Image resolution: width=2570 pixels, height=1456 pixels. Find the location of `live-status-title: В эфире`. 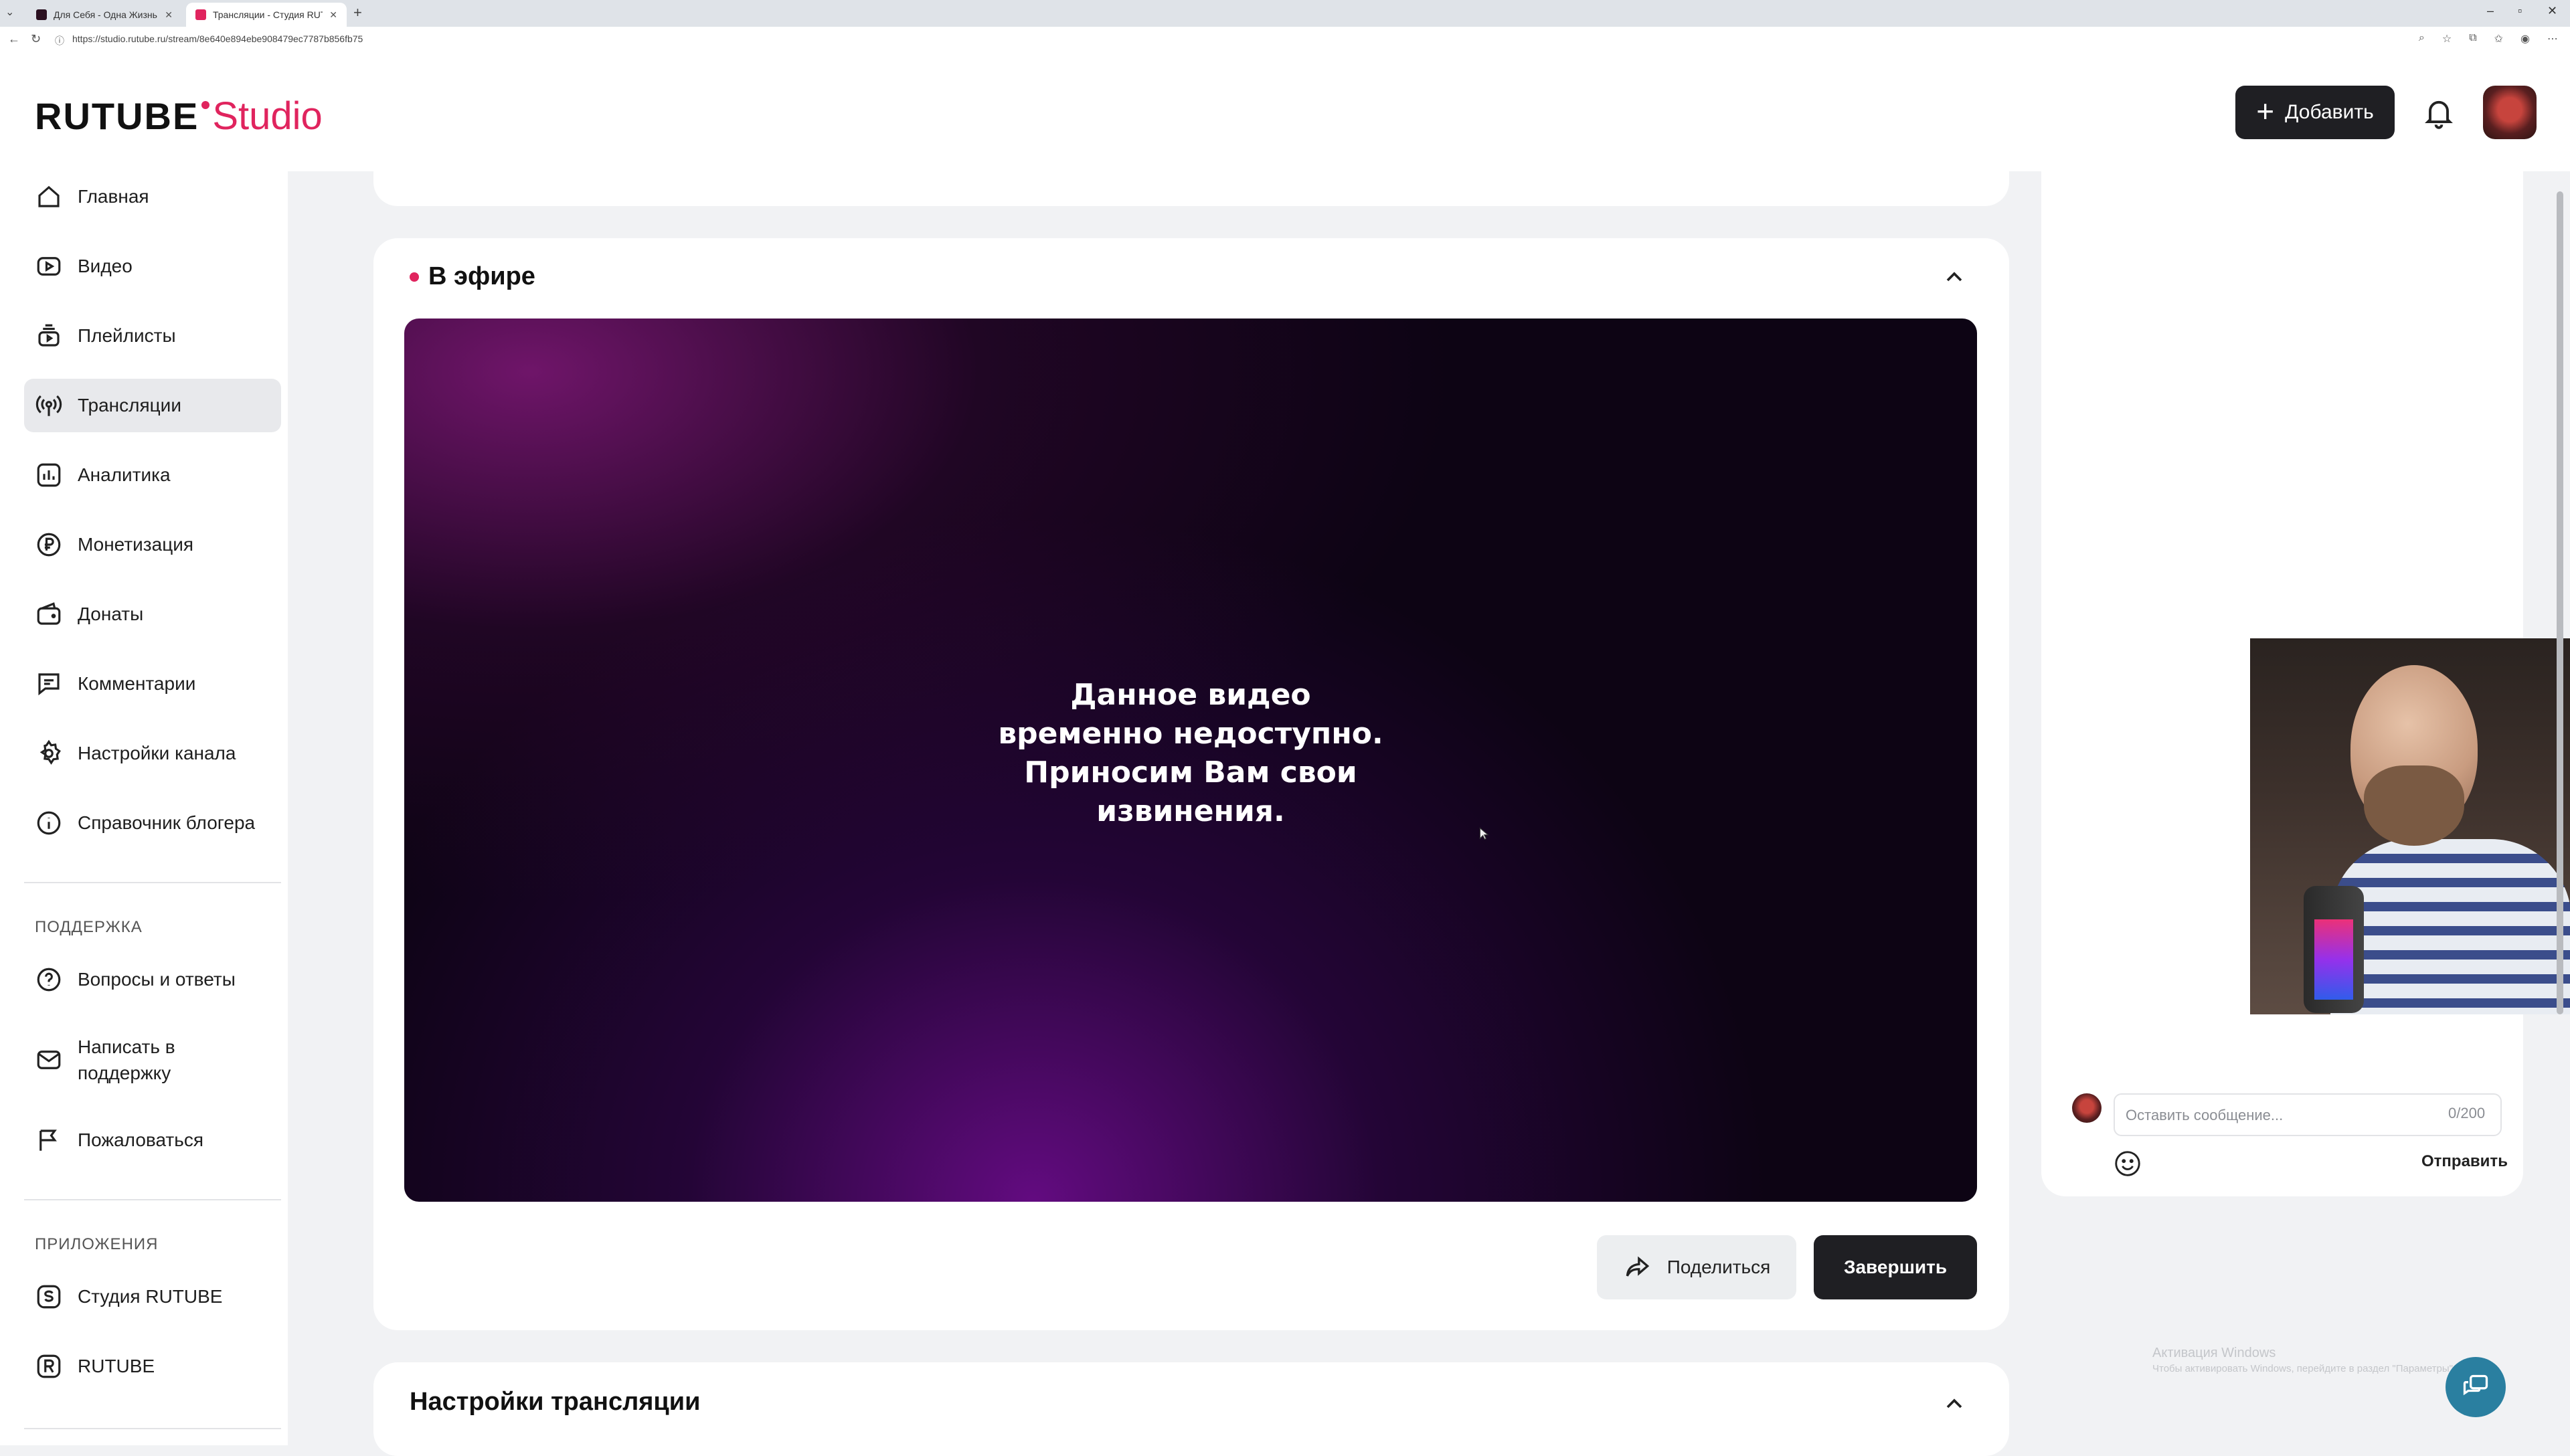

live-status-title: В эфире is located at coordinates (482, 276).